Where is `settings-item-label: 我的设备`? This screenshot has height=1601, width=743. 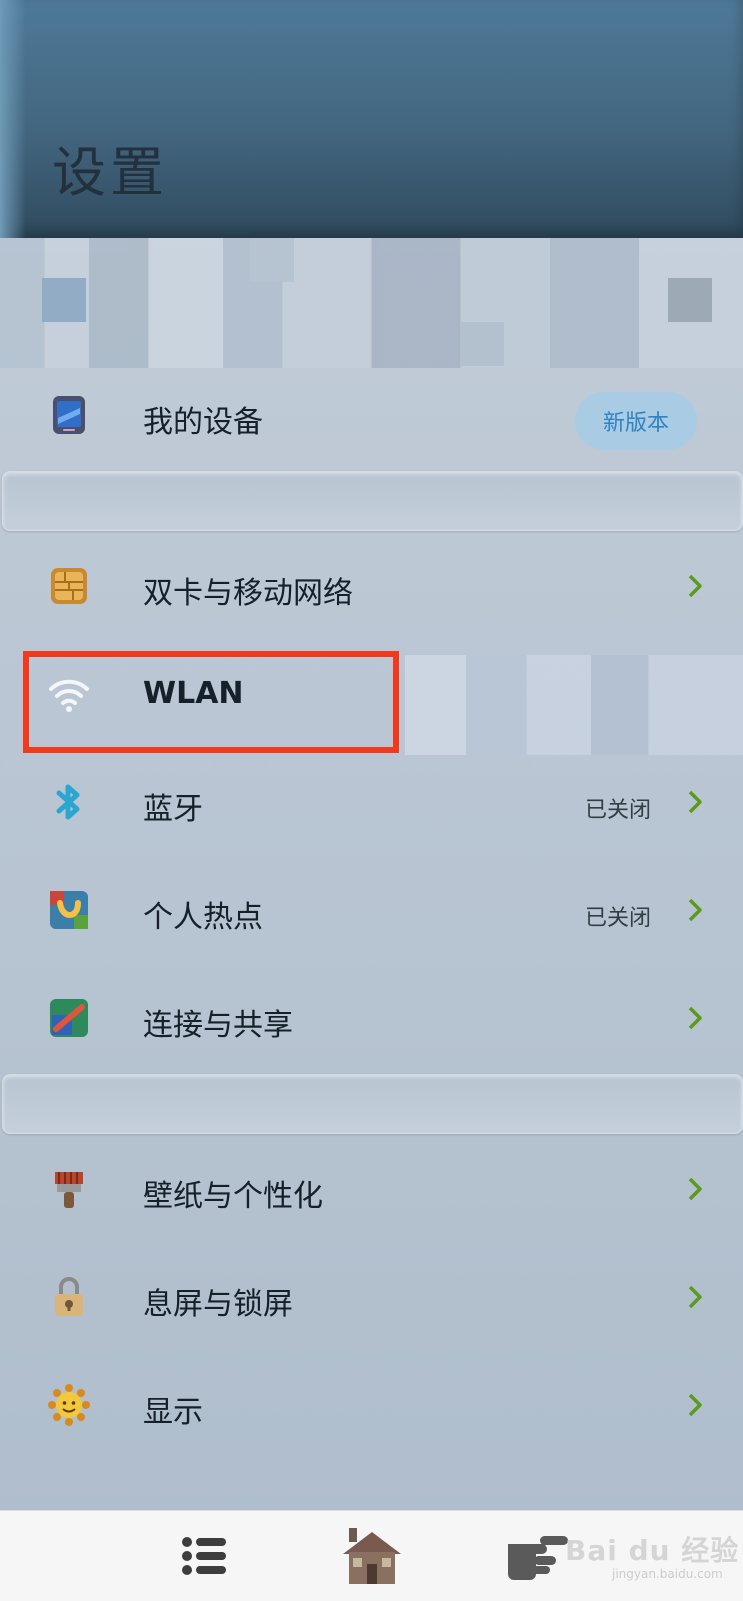
settings-item-label: 我的设备 is located at coordinates (203, 422).